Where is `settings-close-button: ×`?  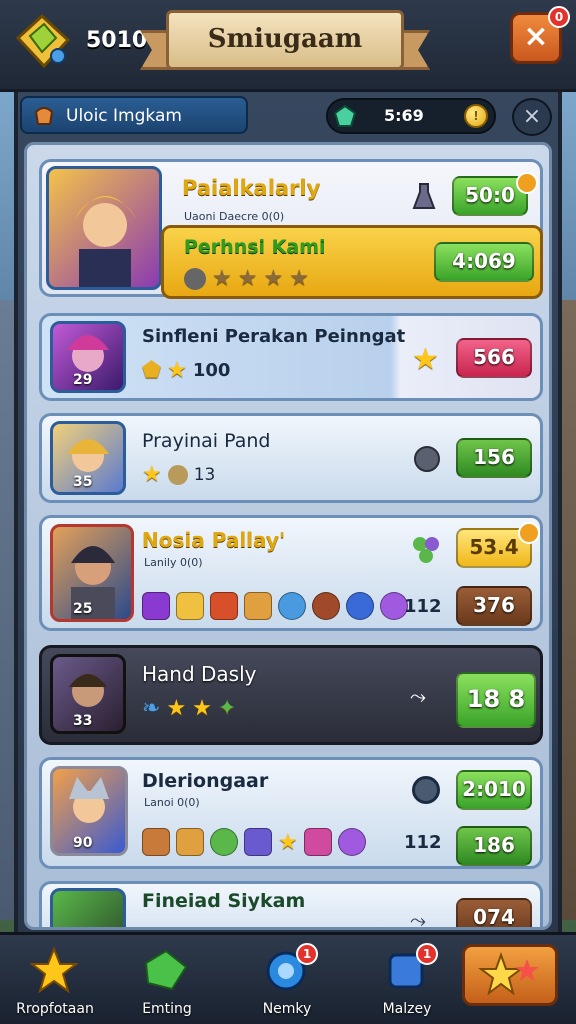
settings-close-button: × is located at coordinates (532, 117).